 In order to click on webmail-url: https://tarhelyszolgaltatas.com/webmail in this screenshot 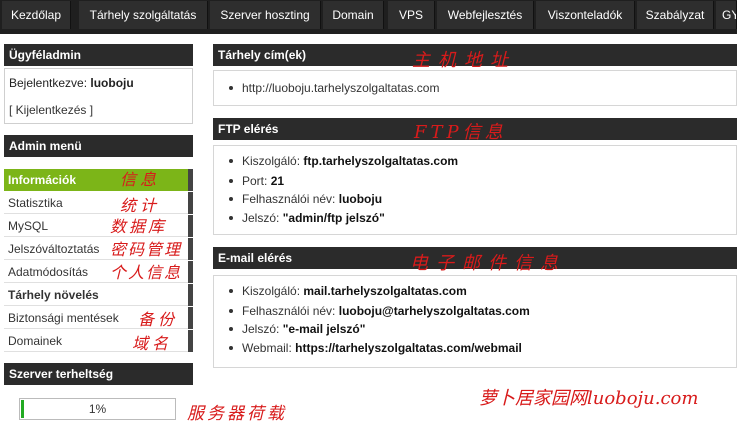, I will do `click(408, 348)`.